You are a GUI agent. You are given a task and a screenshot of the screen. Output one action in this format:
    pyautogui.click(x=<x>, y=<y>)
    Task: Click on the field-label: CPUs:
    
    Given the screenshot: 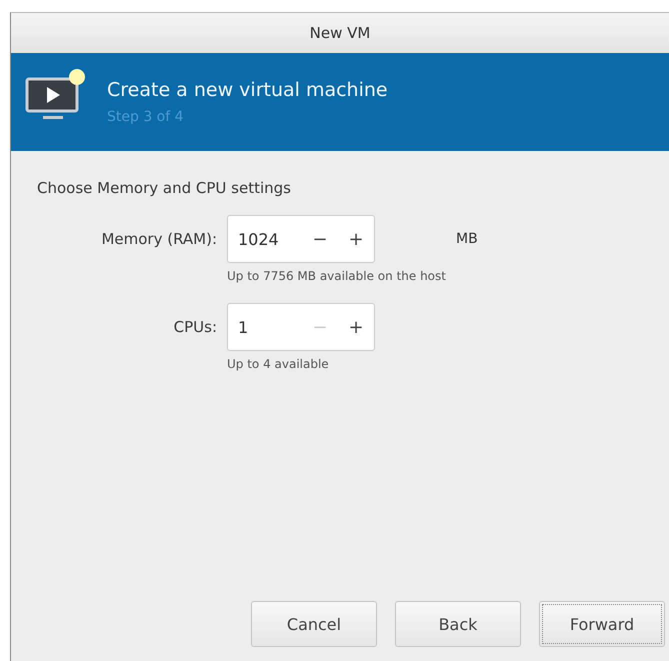 What is the action you would take?
    pyautogui.click(x=195, y=327)
    